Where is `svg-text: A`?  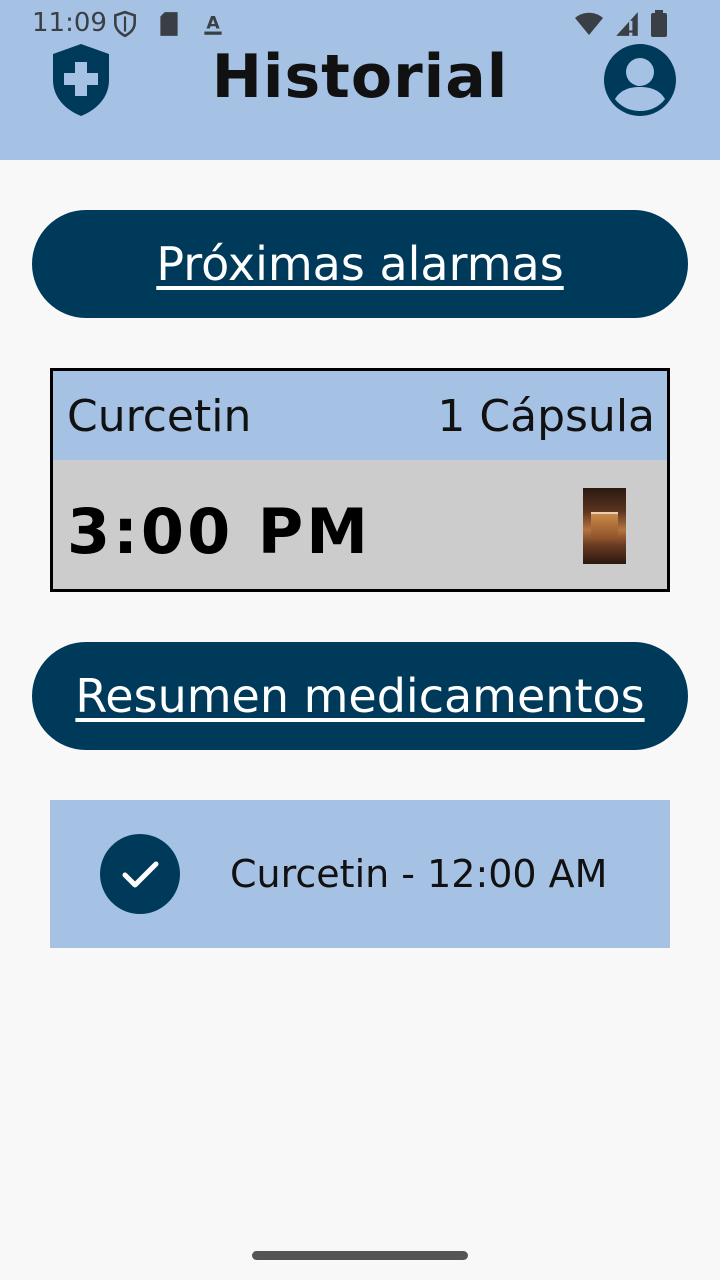 svg-text: A is located at coordinates (213, 23).